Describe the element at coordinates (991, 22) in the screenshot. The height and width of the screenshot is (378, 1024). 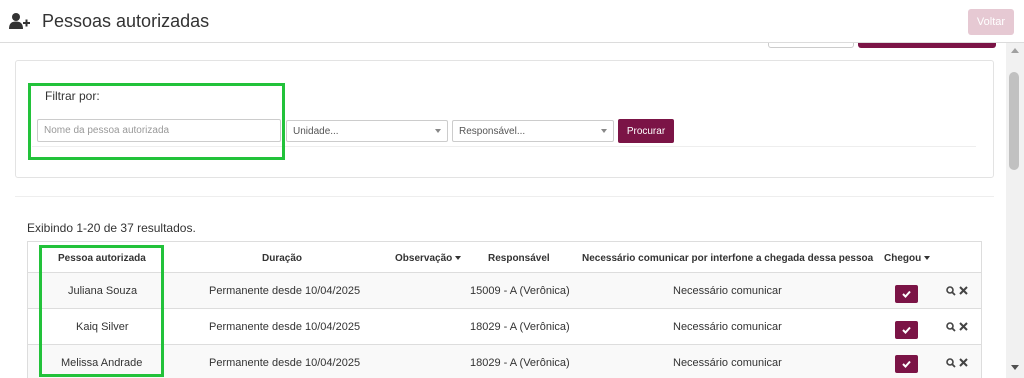
I see `back-button: Voltar` at that location.